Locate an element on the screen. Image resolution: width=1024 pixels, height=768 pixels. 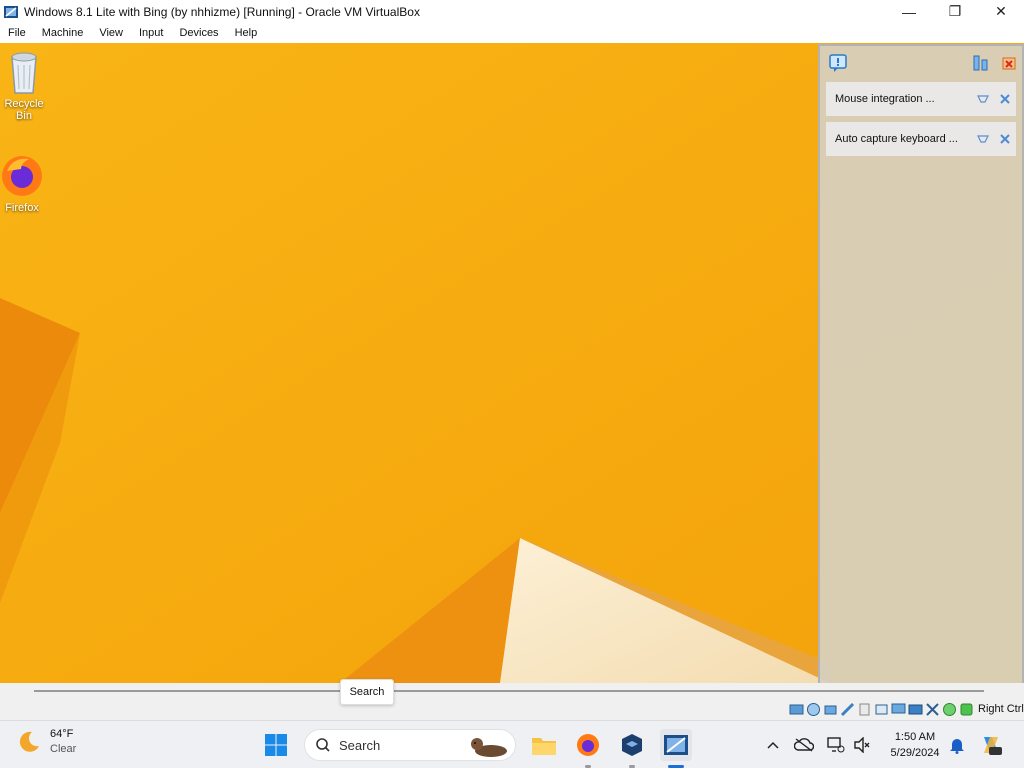
tray-network is located at coordinates (836, 745).